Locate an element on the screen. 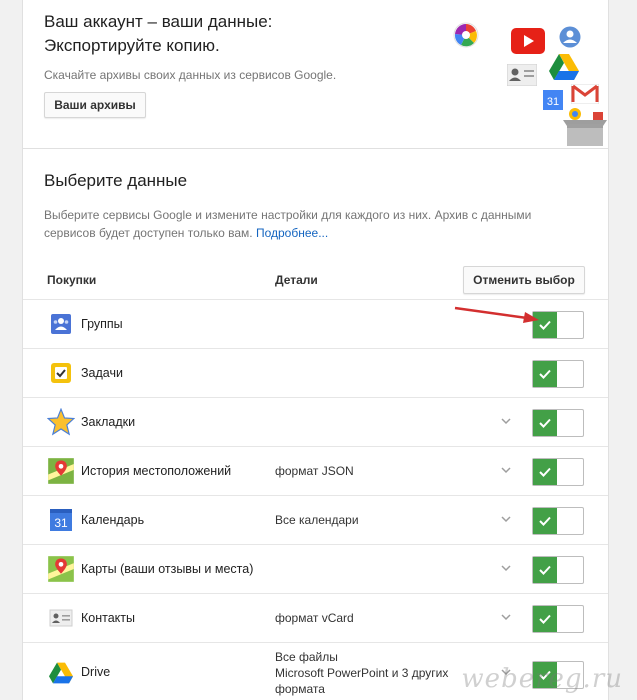  contacts-icon is located at coordinates (61, 618).